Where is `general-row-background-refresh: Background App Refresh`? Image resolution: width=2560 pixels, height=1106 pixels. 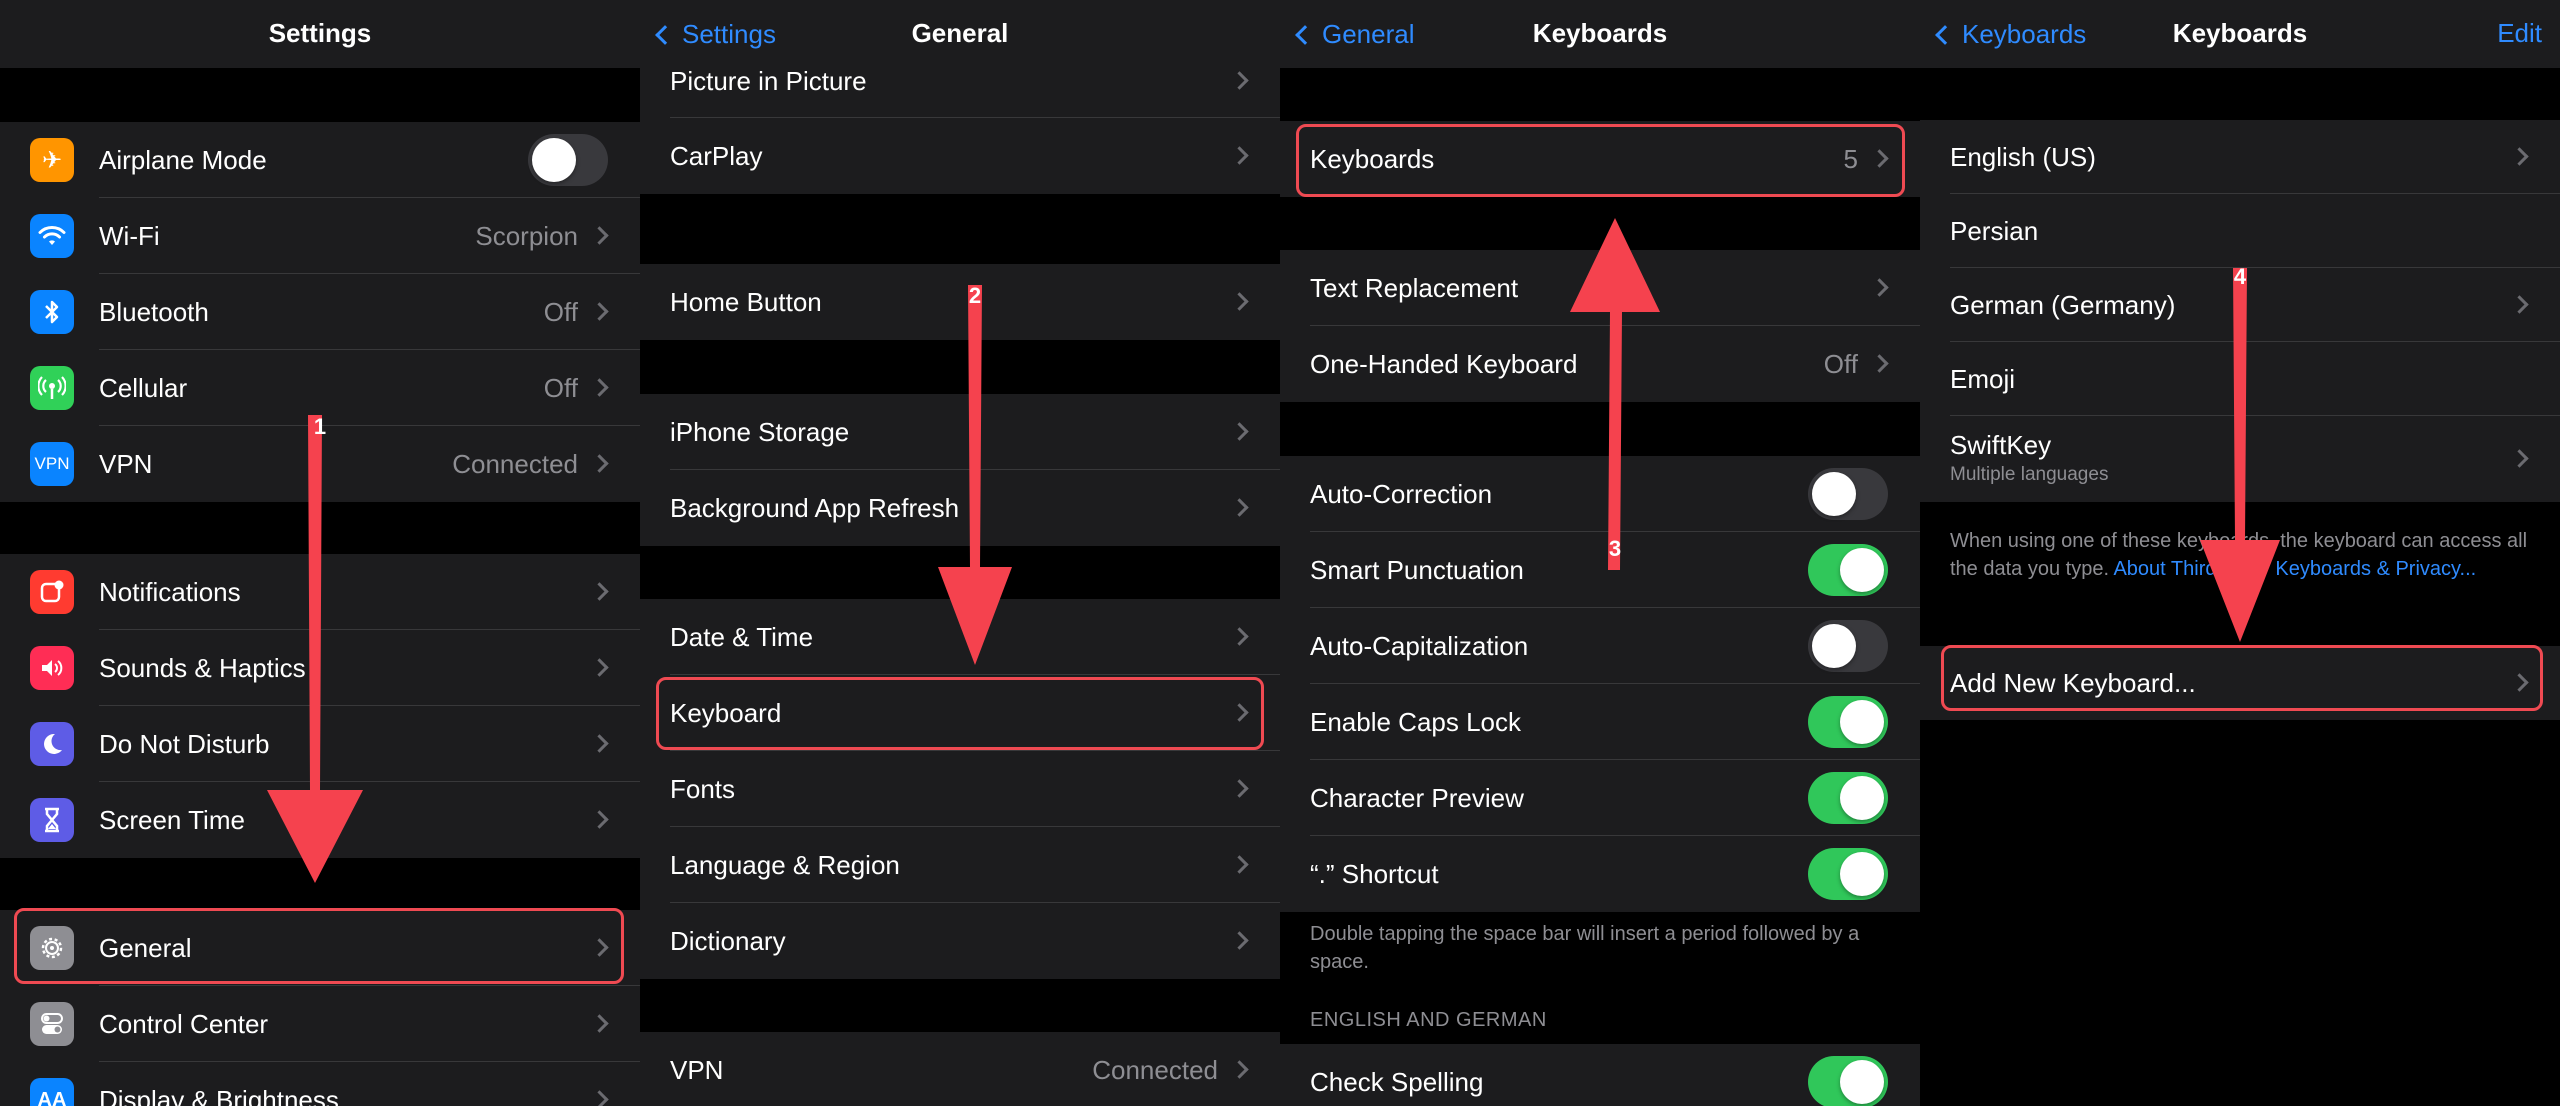
general-row-background-refresh: Background App Refresh is located at coordinates (960, 508).